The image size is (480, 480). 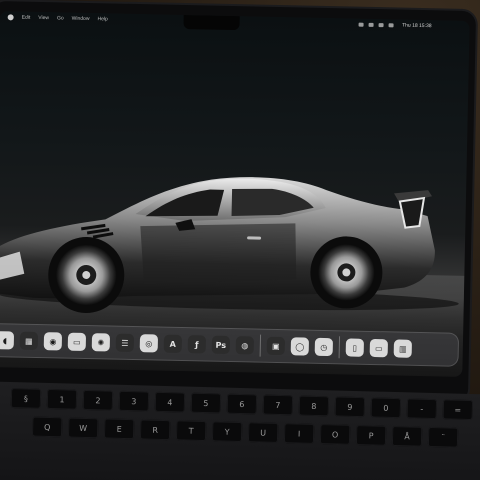 I want to click on launchpad-glyph: ▦, so click(x=29, y=341).